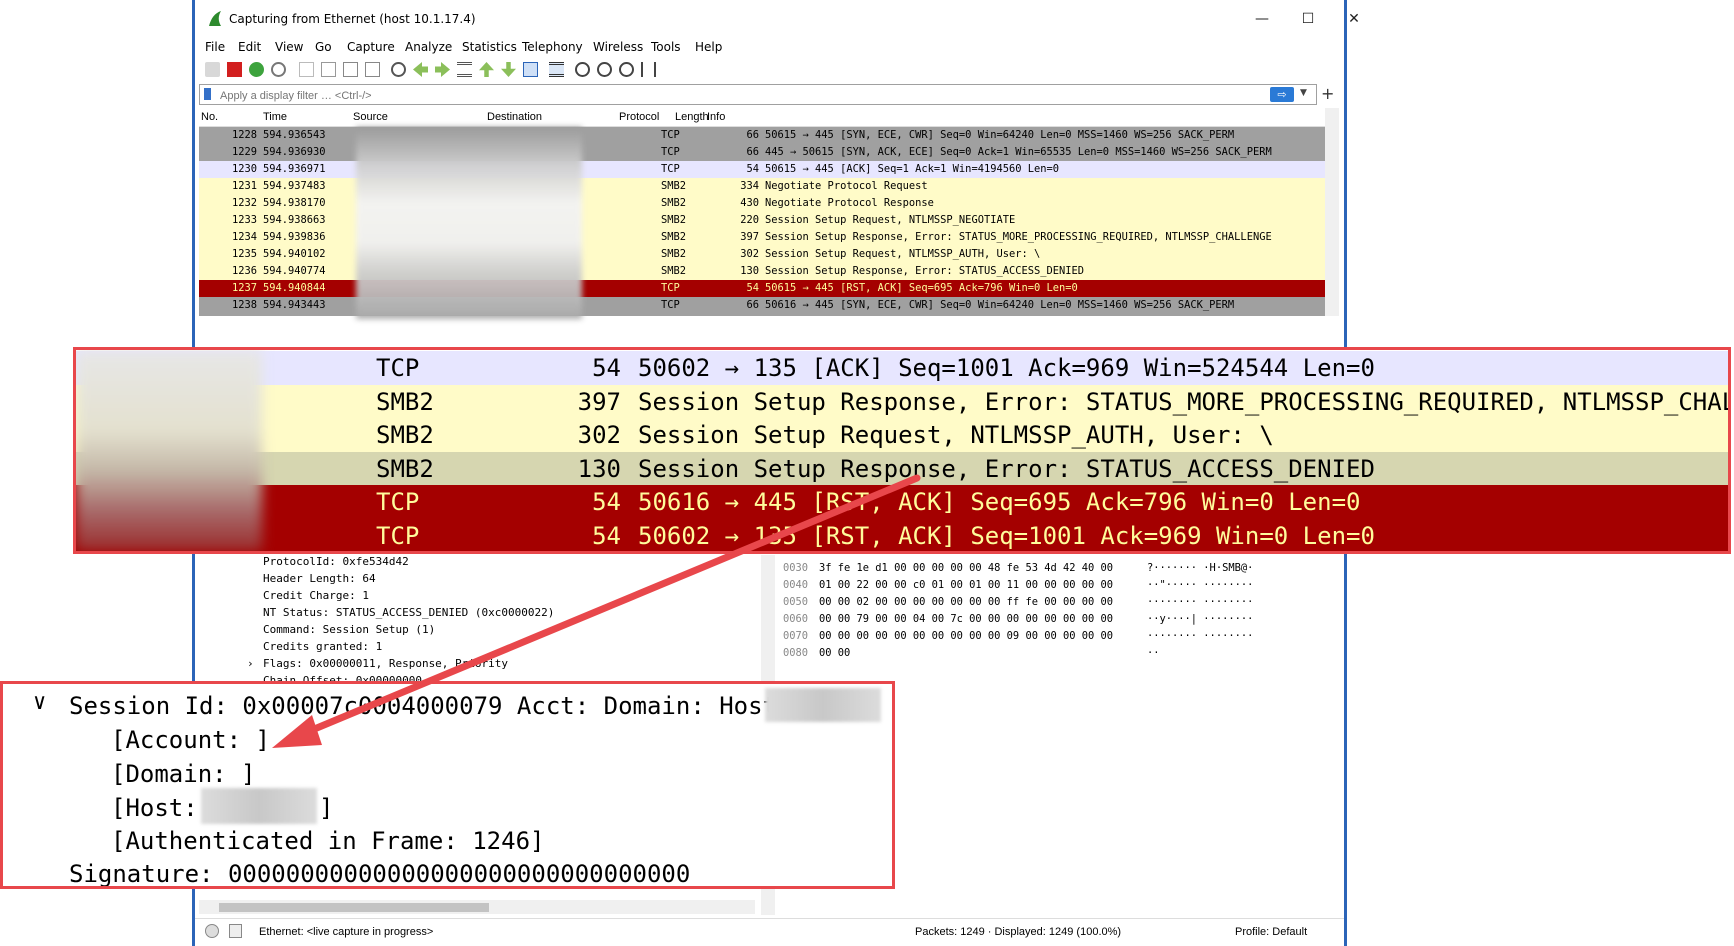  I want to click on colorize-icon, so click(556, 69).